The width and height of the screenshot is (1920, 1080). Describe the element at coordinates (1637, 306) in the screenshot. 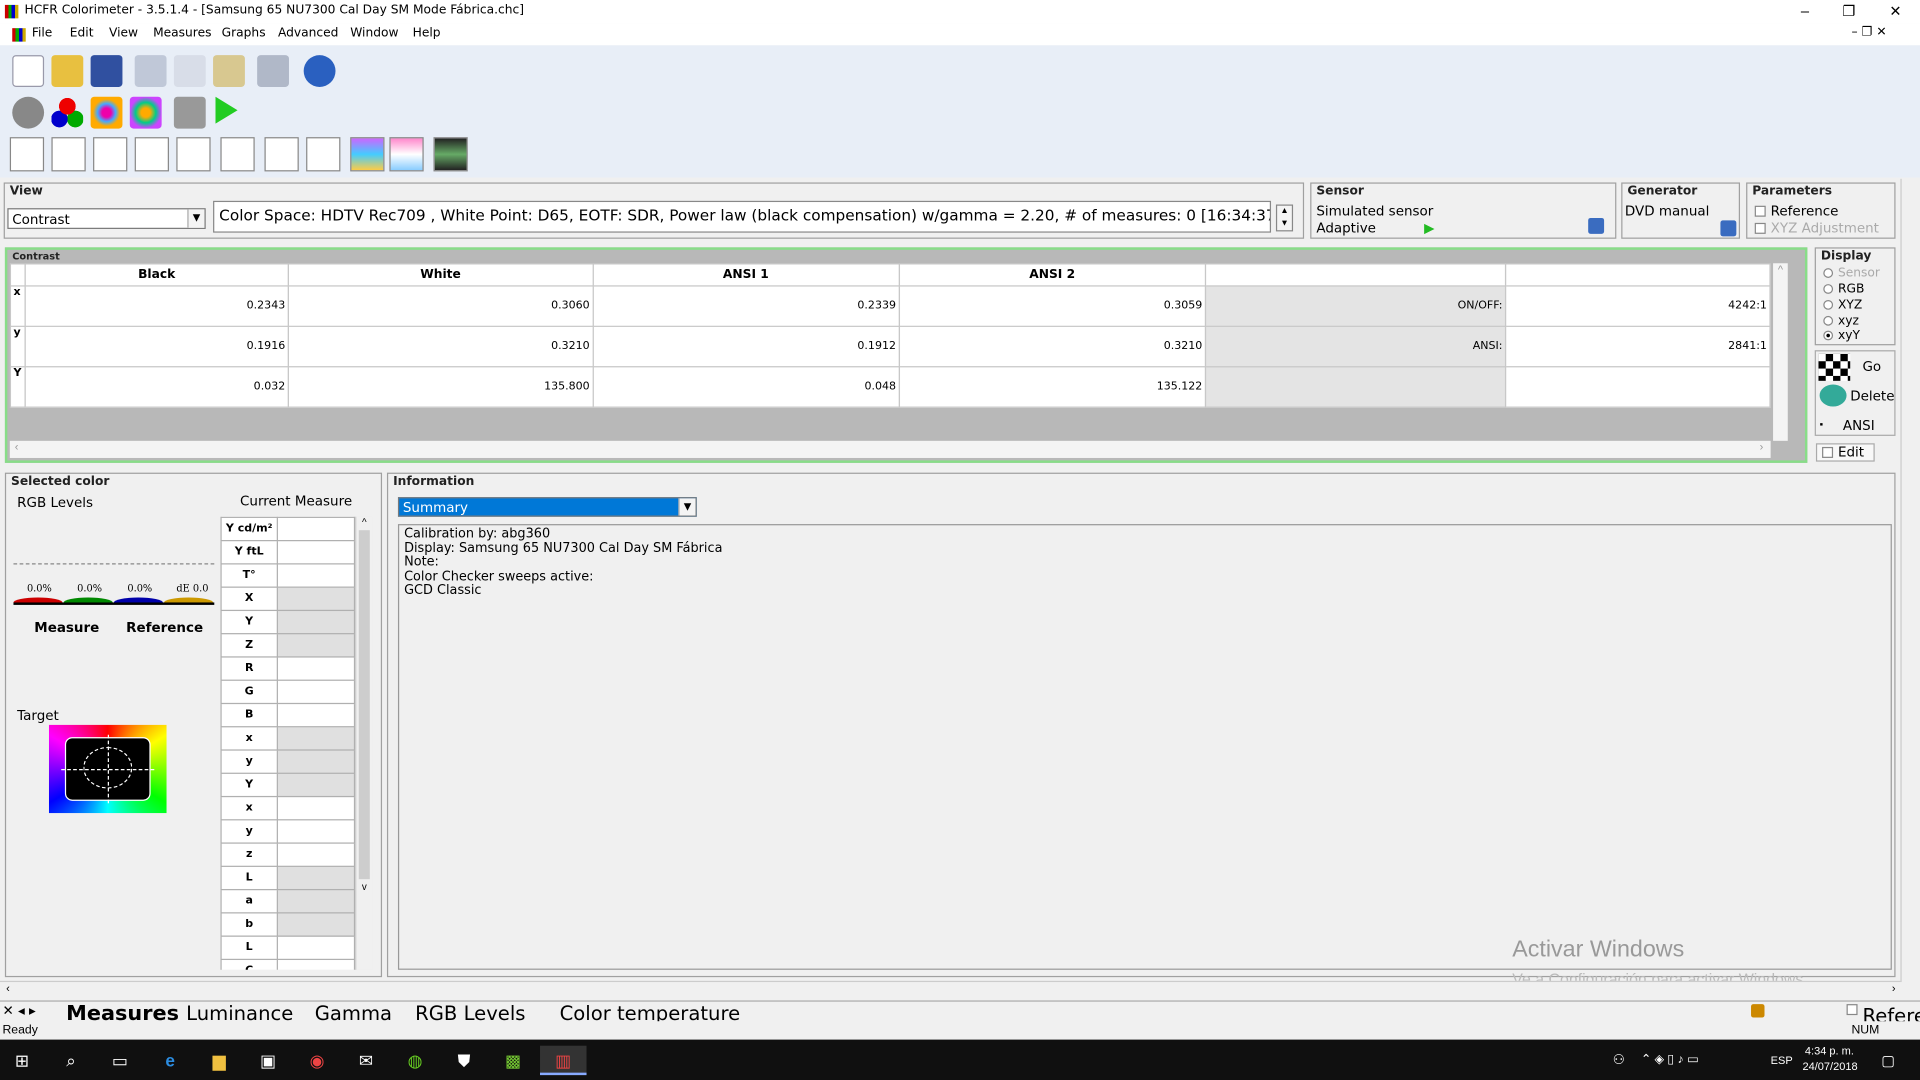

I see `table-cell: 4242:1` at that location.